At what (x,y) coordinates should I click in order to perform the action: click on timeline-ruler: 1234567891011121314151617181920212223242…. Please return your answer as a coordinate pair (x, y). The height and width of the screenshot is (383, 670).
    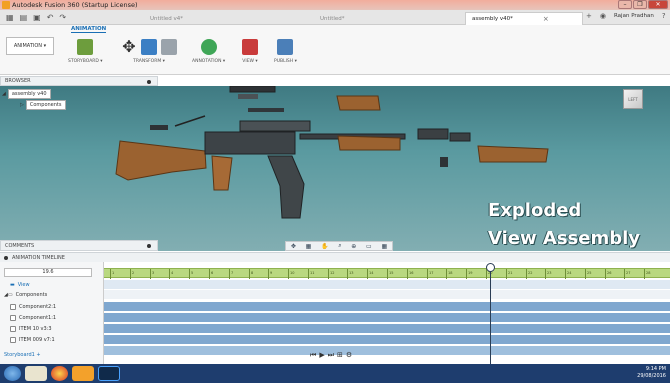
    Looking at the image, I should click on (387, 273).